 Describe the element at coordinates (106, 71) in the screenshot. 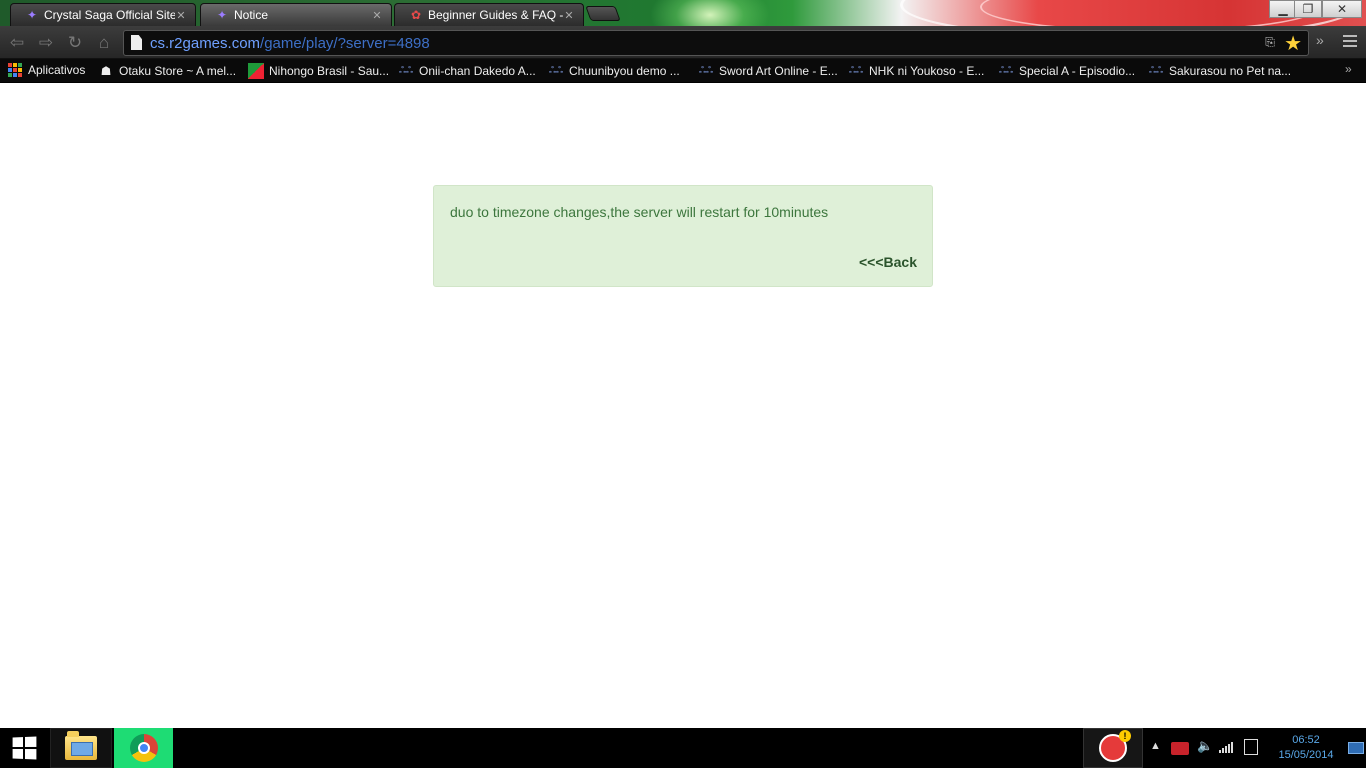

I see `otaku-store-icon: ☗` at that location.